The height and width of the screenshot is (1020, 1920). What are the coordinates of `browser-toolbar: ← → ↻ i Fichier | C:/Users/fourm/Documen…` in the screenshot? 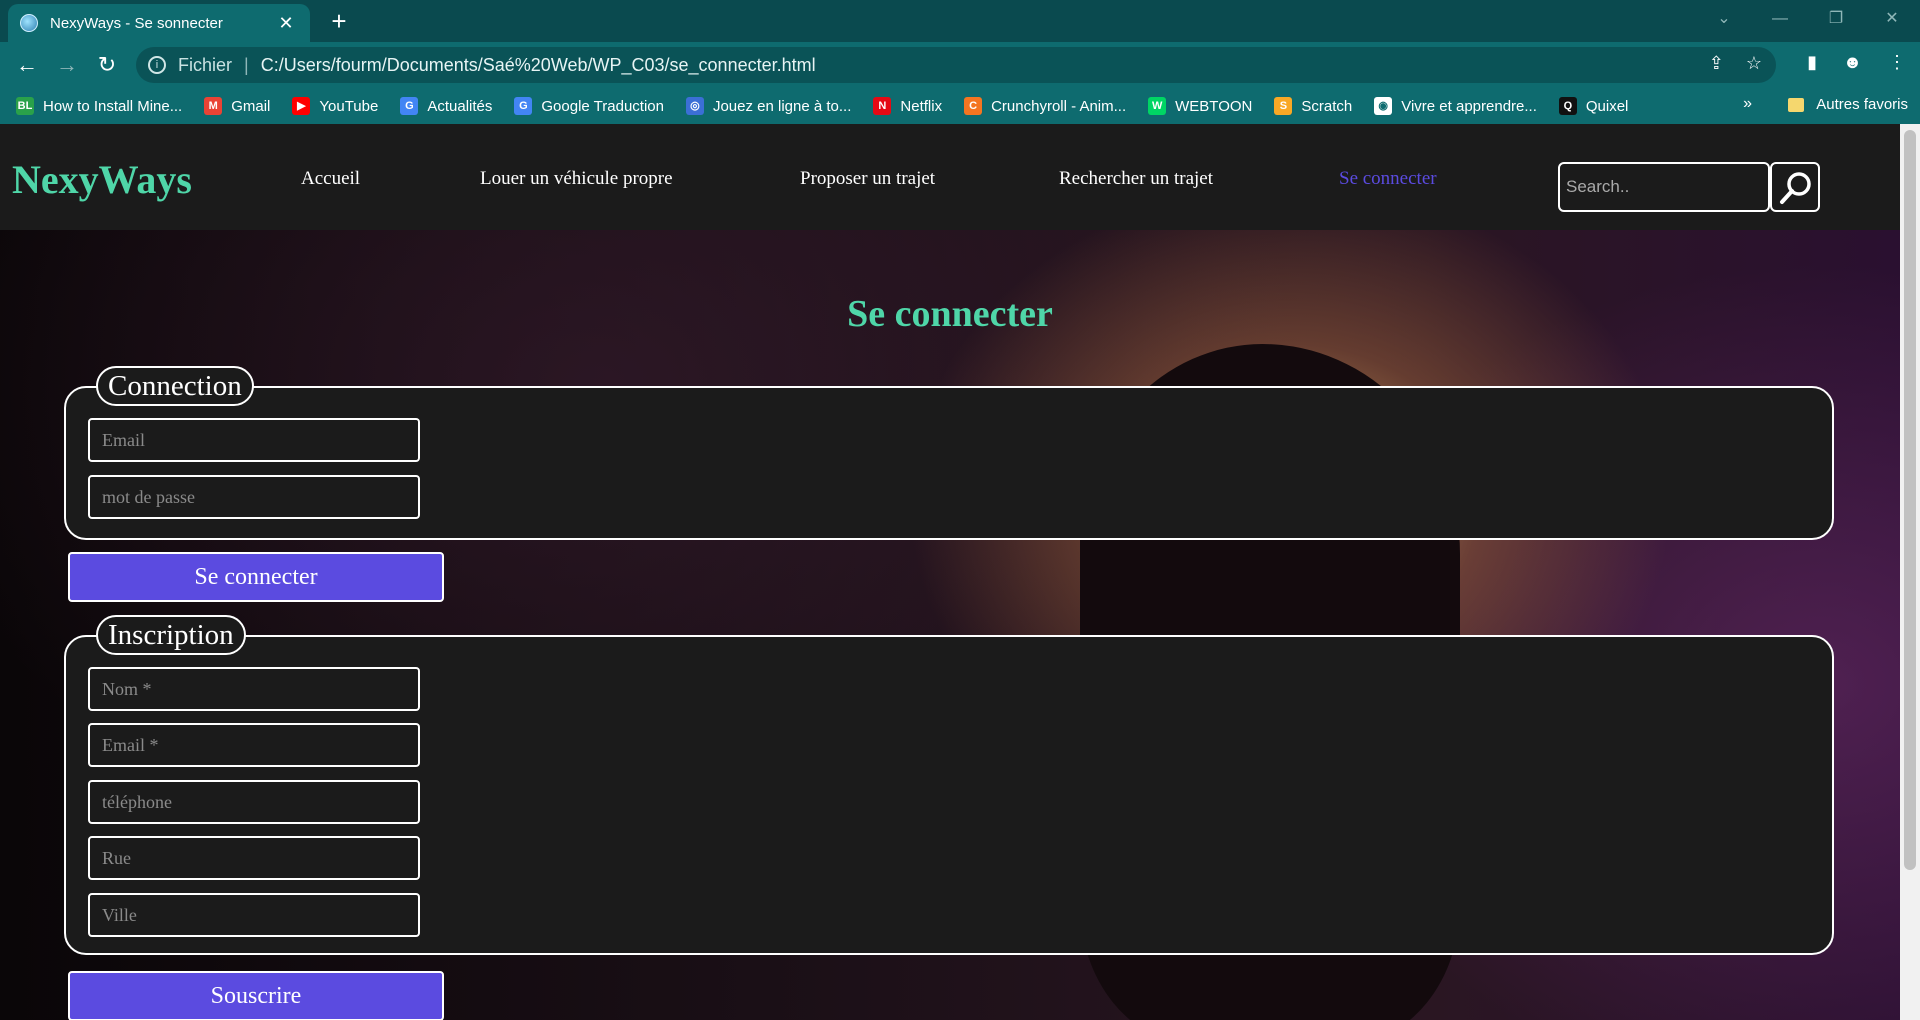 It's located at (960, 65).